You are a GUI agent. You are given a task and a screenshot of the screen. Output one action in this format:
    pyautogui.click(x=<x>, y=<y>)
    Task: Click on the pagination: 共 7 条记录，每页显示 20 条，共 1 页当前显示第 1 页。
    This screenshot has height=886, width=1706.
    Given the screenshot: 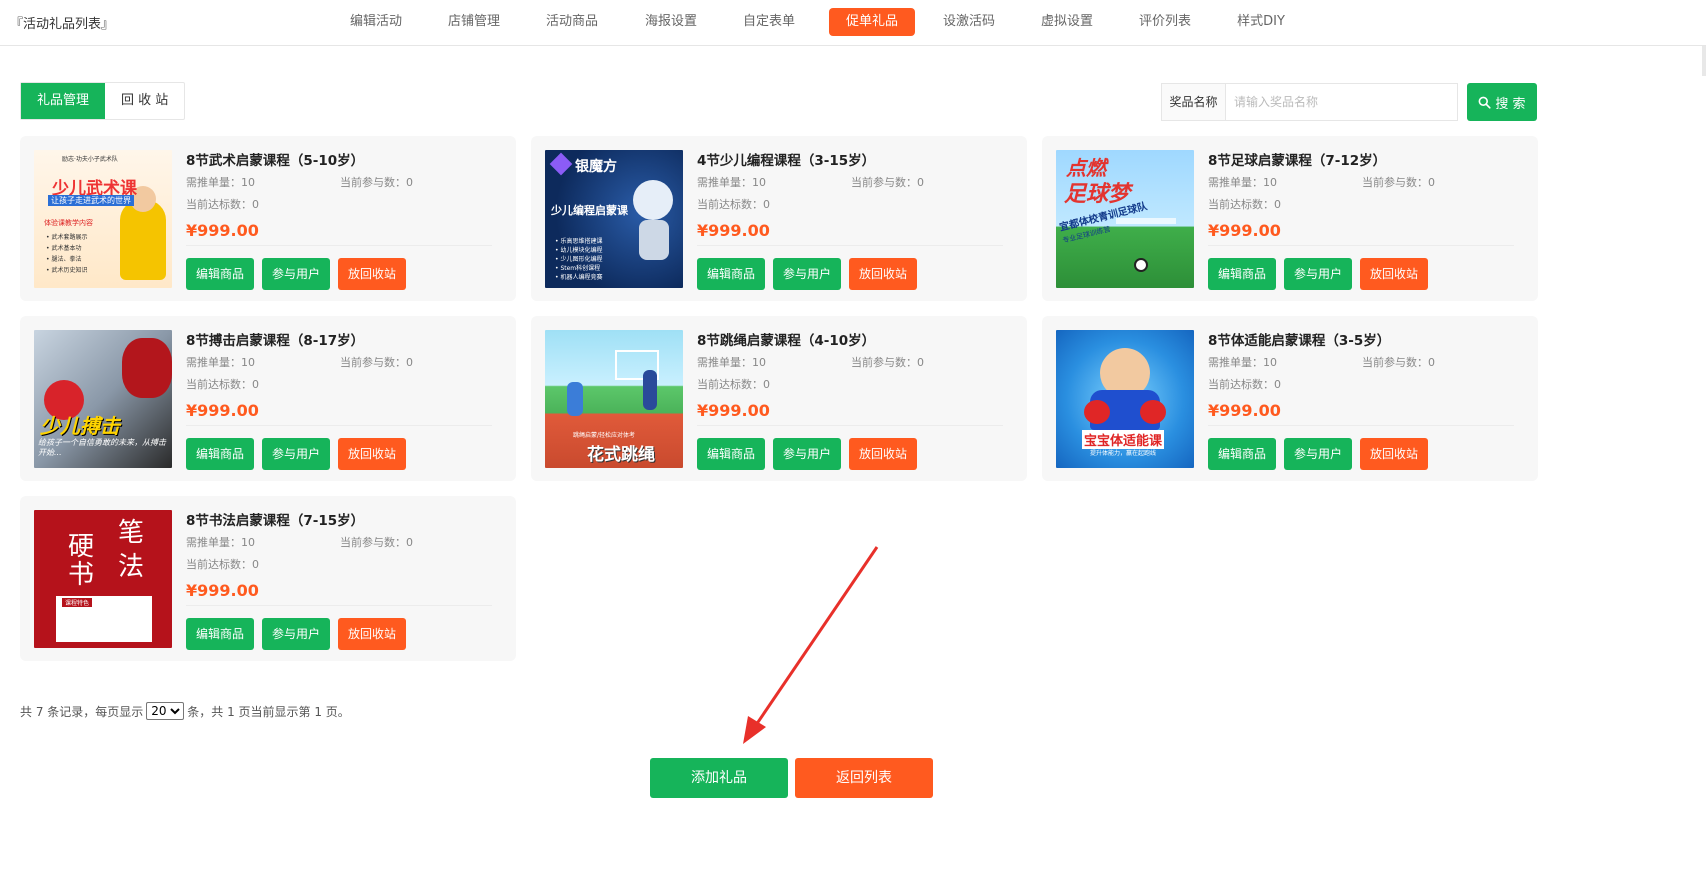 What is the action you would take?
    pyautogui.click(x=185, y=711)
    